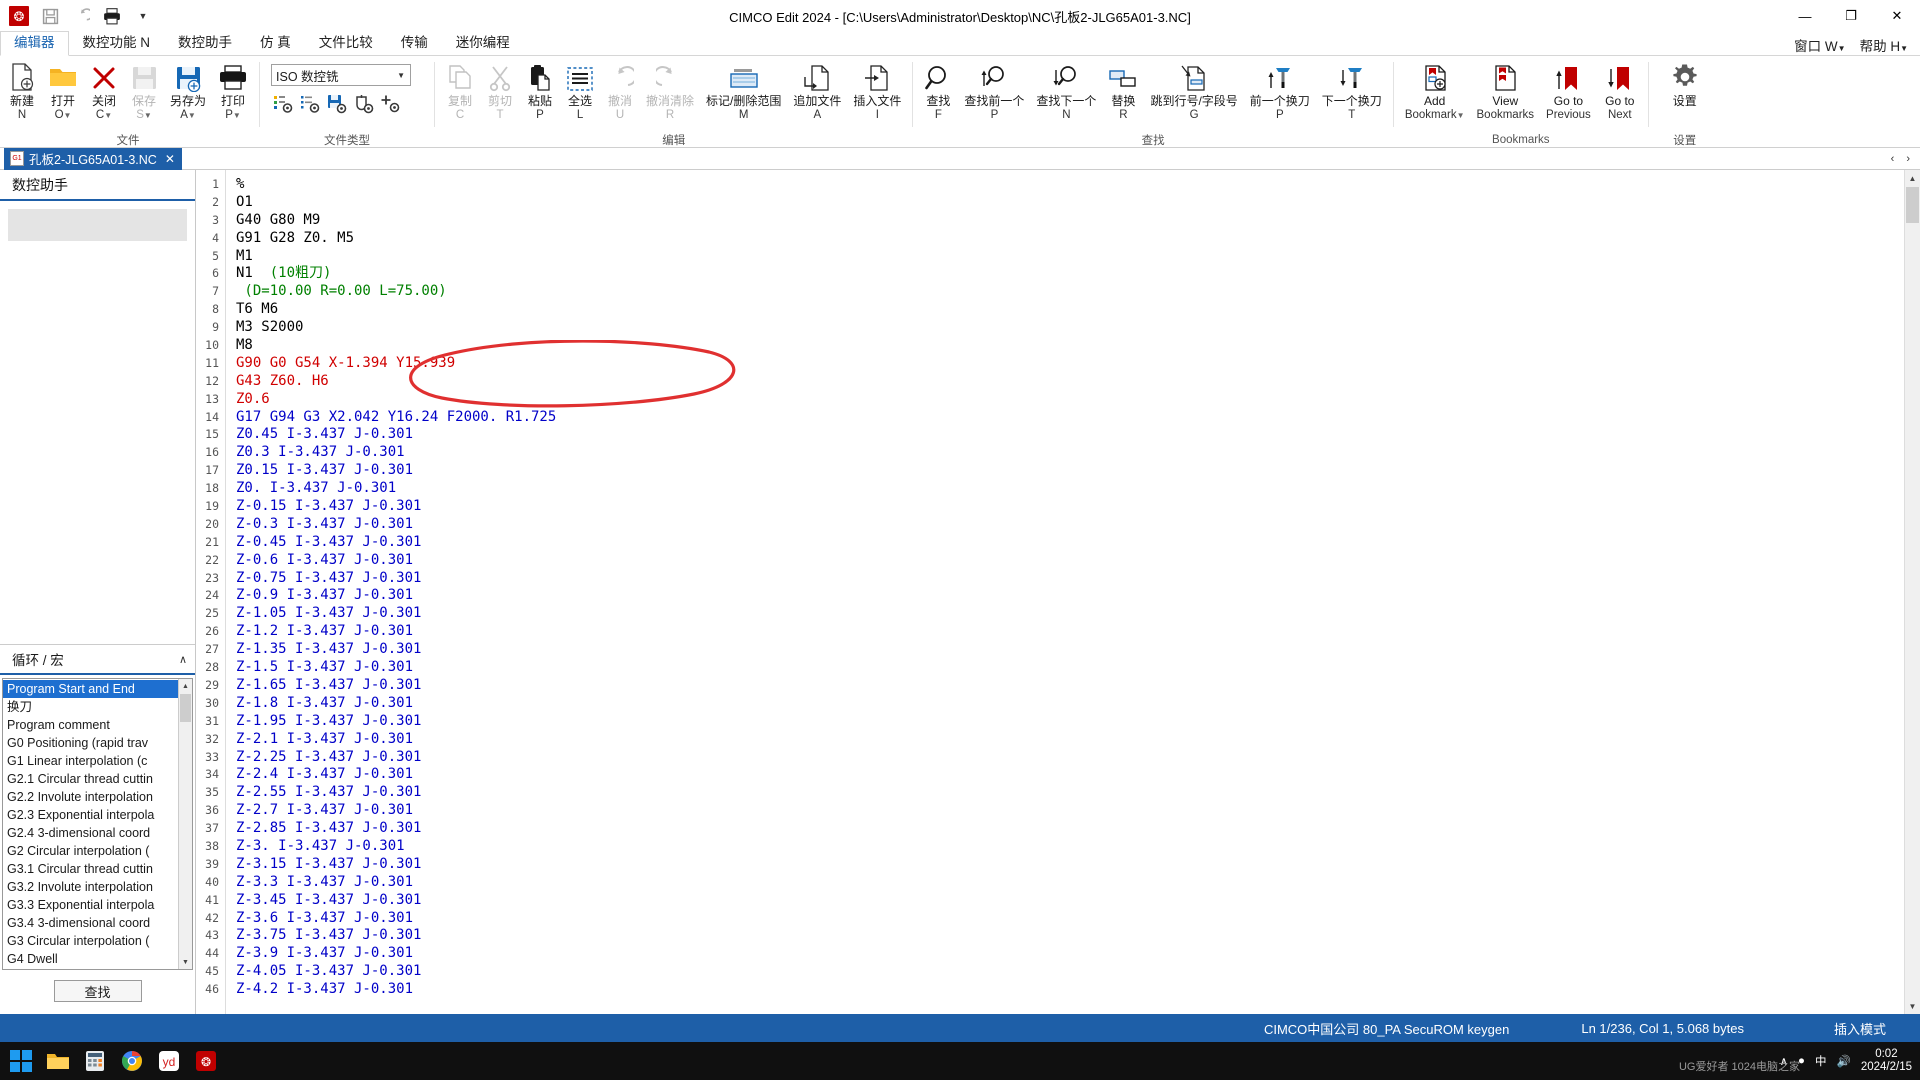 The height and width of the screenshot is (1080, 1920). What do you see at coordinates (90, 689) in the screenshot?
I see `cycles-list-item: Program Start and End` at bounding box center [90, 689].